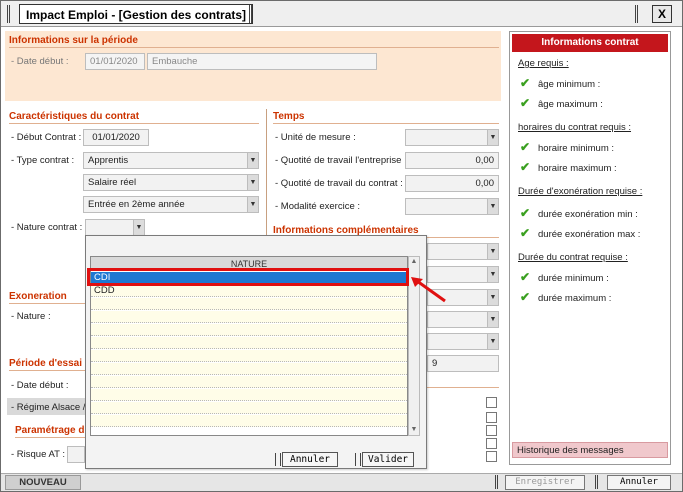  I want to click on salaire-select: Salaire réel ▼, so click(171, 182).